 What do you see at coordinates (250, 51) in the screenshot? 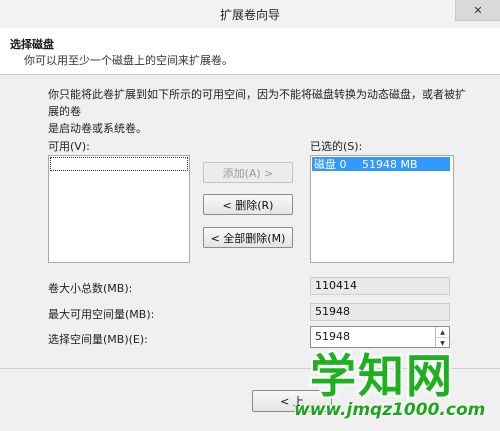
I see `wizard-header: 选择磁盘 你可以用至少一个磁盘上的空间来扩展卷。` at bounding box center [250, 51].